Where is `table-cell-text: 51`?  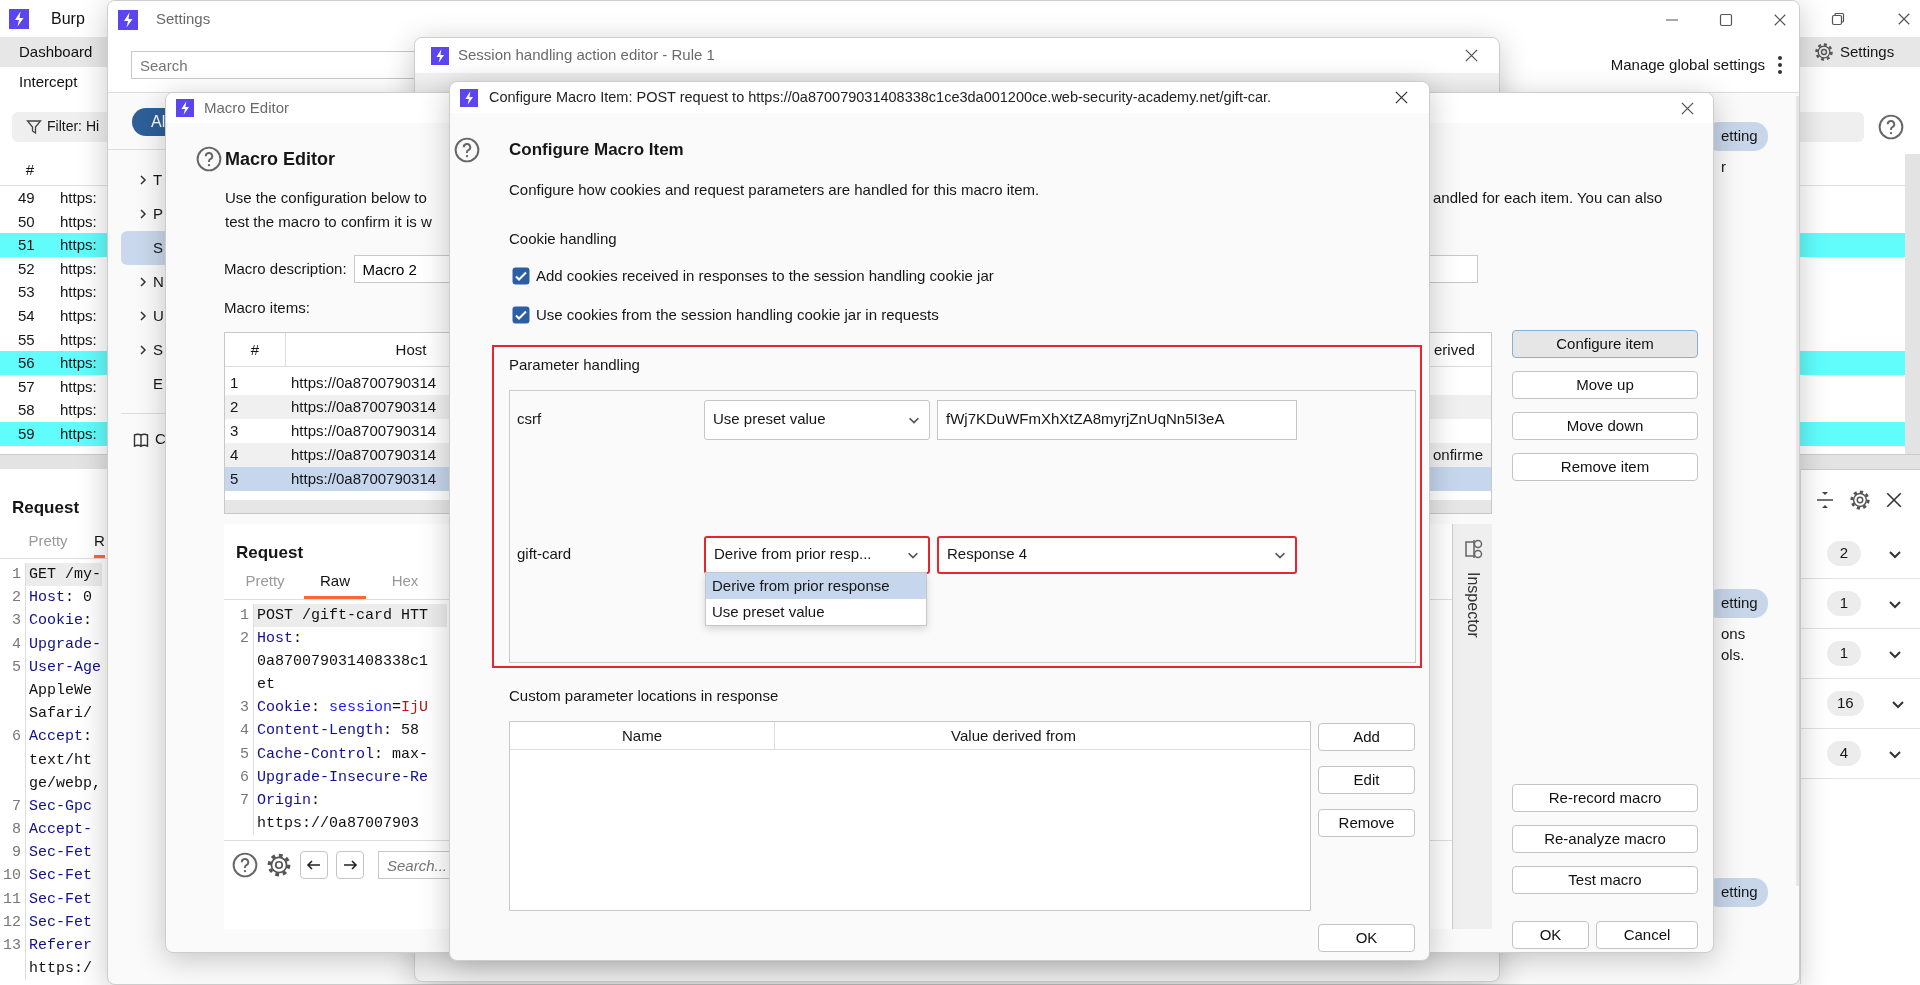 table-cell-text: 51 is located at coordinates (26, 245).